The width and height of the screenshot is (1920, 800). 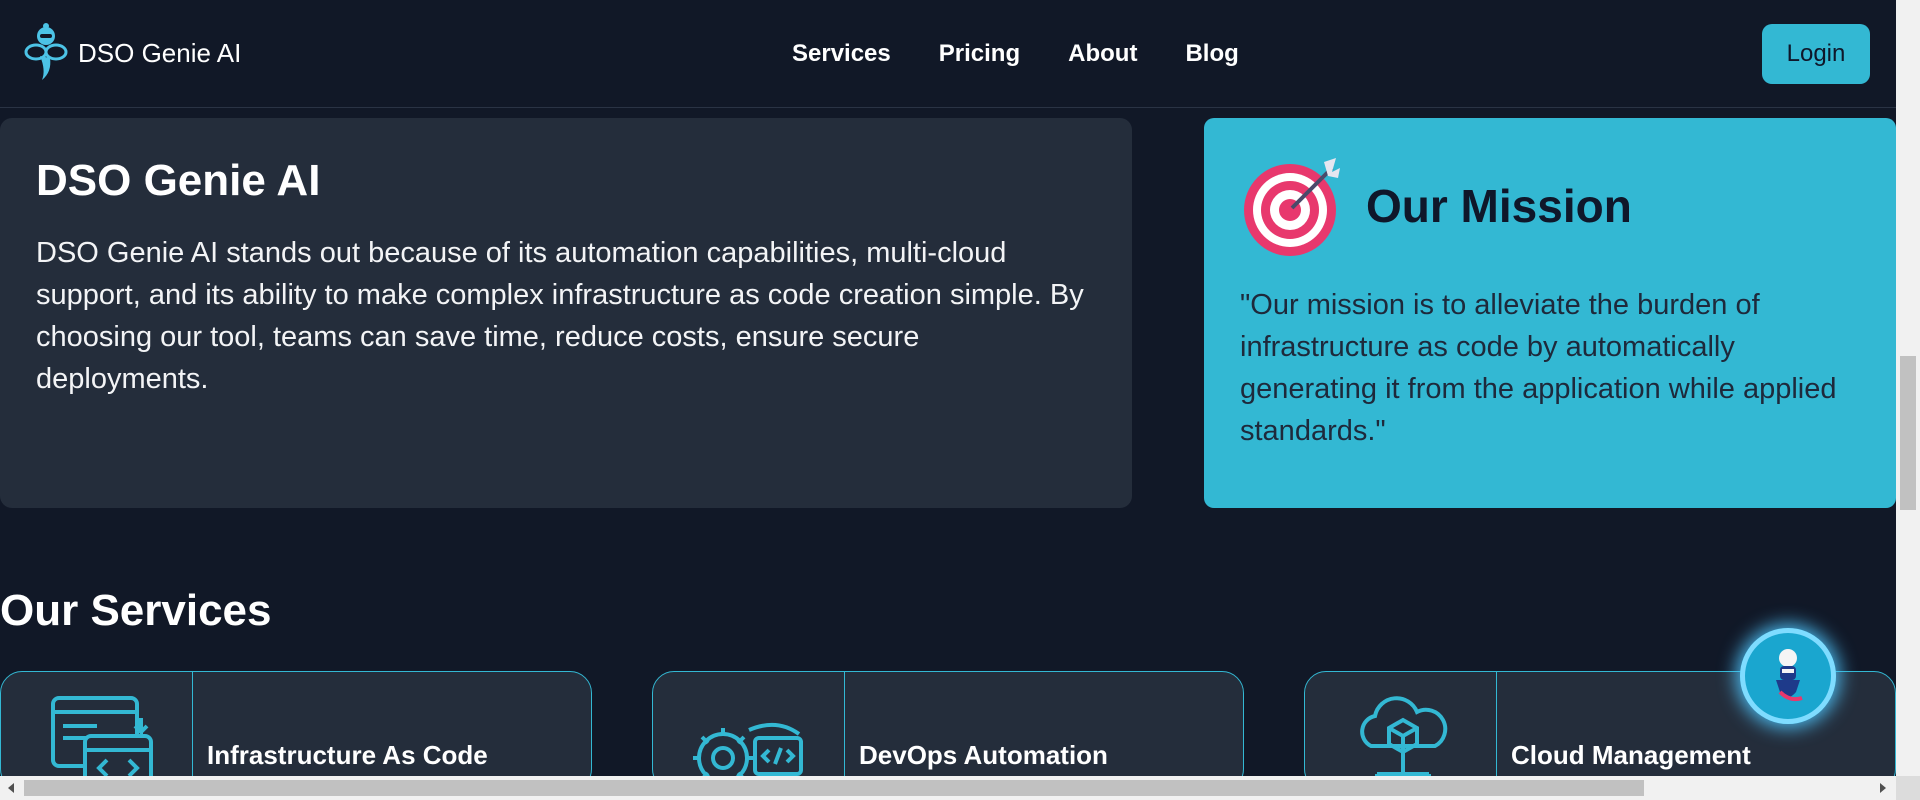 I want to click on main-nav: Services Pricing About Blog, so click(x=1015, y=54).